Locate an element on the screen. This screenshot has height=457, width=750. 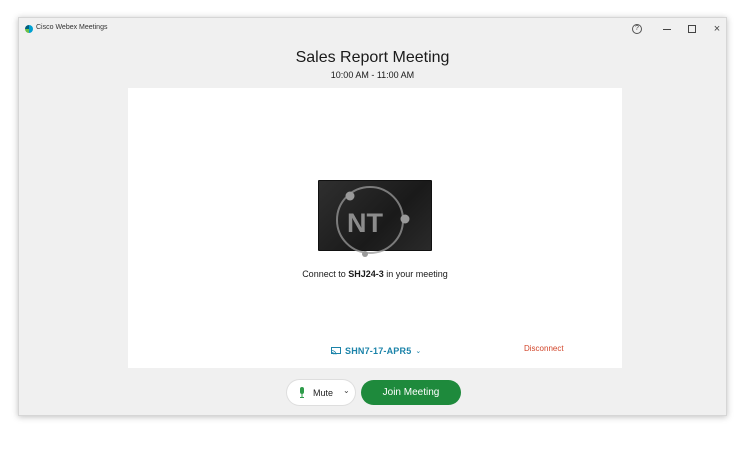
selected-device-name: SHN7-17-APR5 is located at coordinates (378, 351).